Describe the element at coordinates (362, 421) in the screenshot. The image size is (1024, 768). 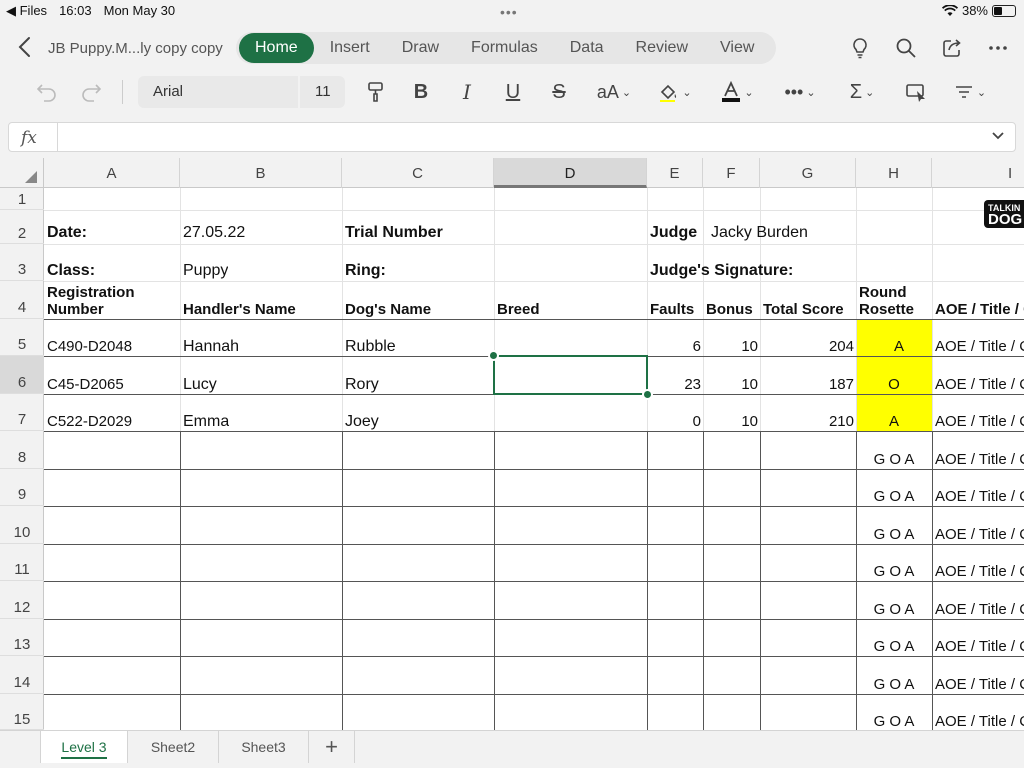
I see `entry-3-dog: Joey` at that location.